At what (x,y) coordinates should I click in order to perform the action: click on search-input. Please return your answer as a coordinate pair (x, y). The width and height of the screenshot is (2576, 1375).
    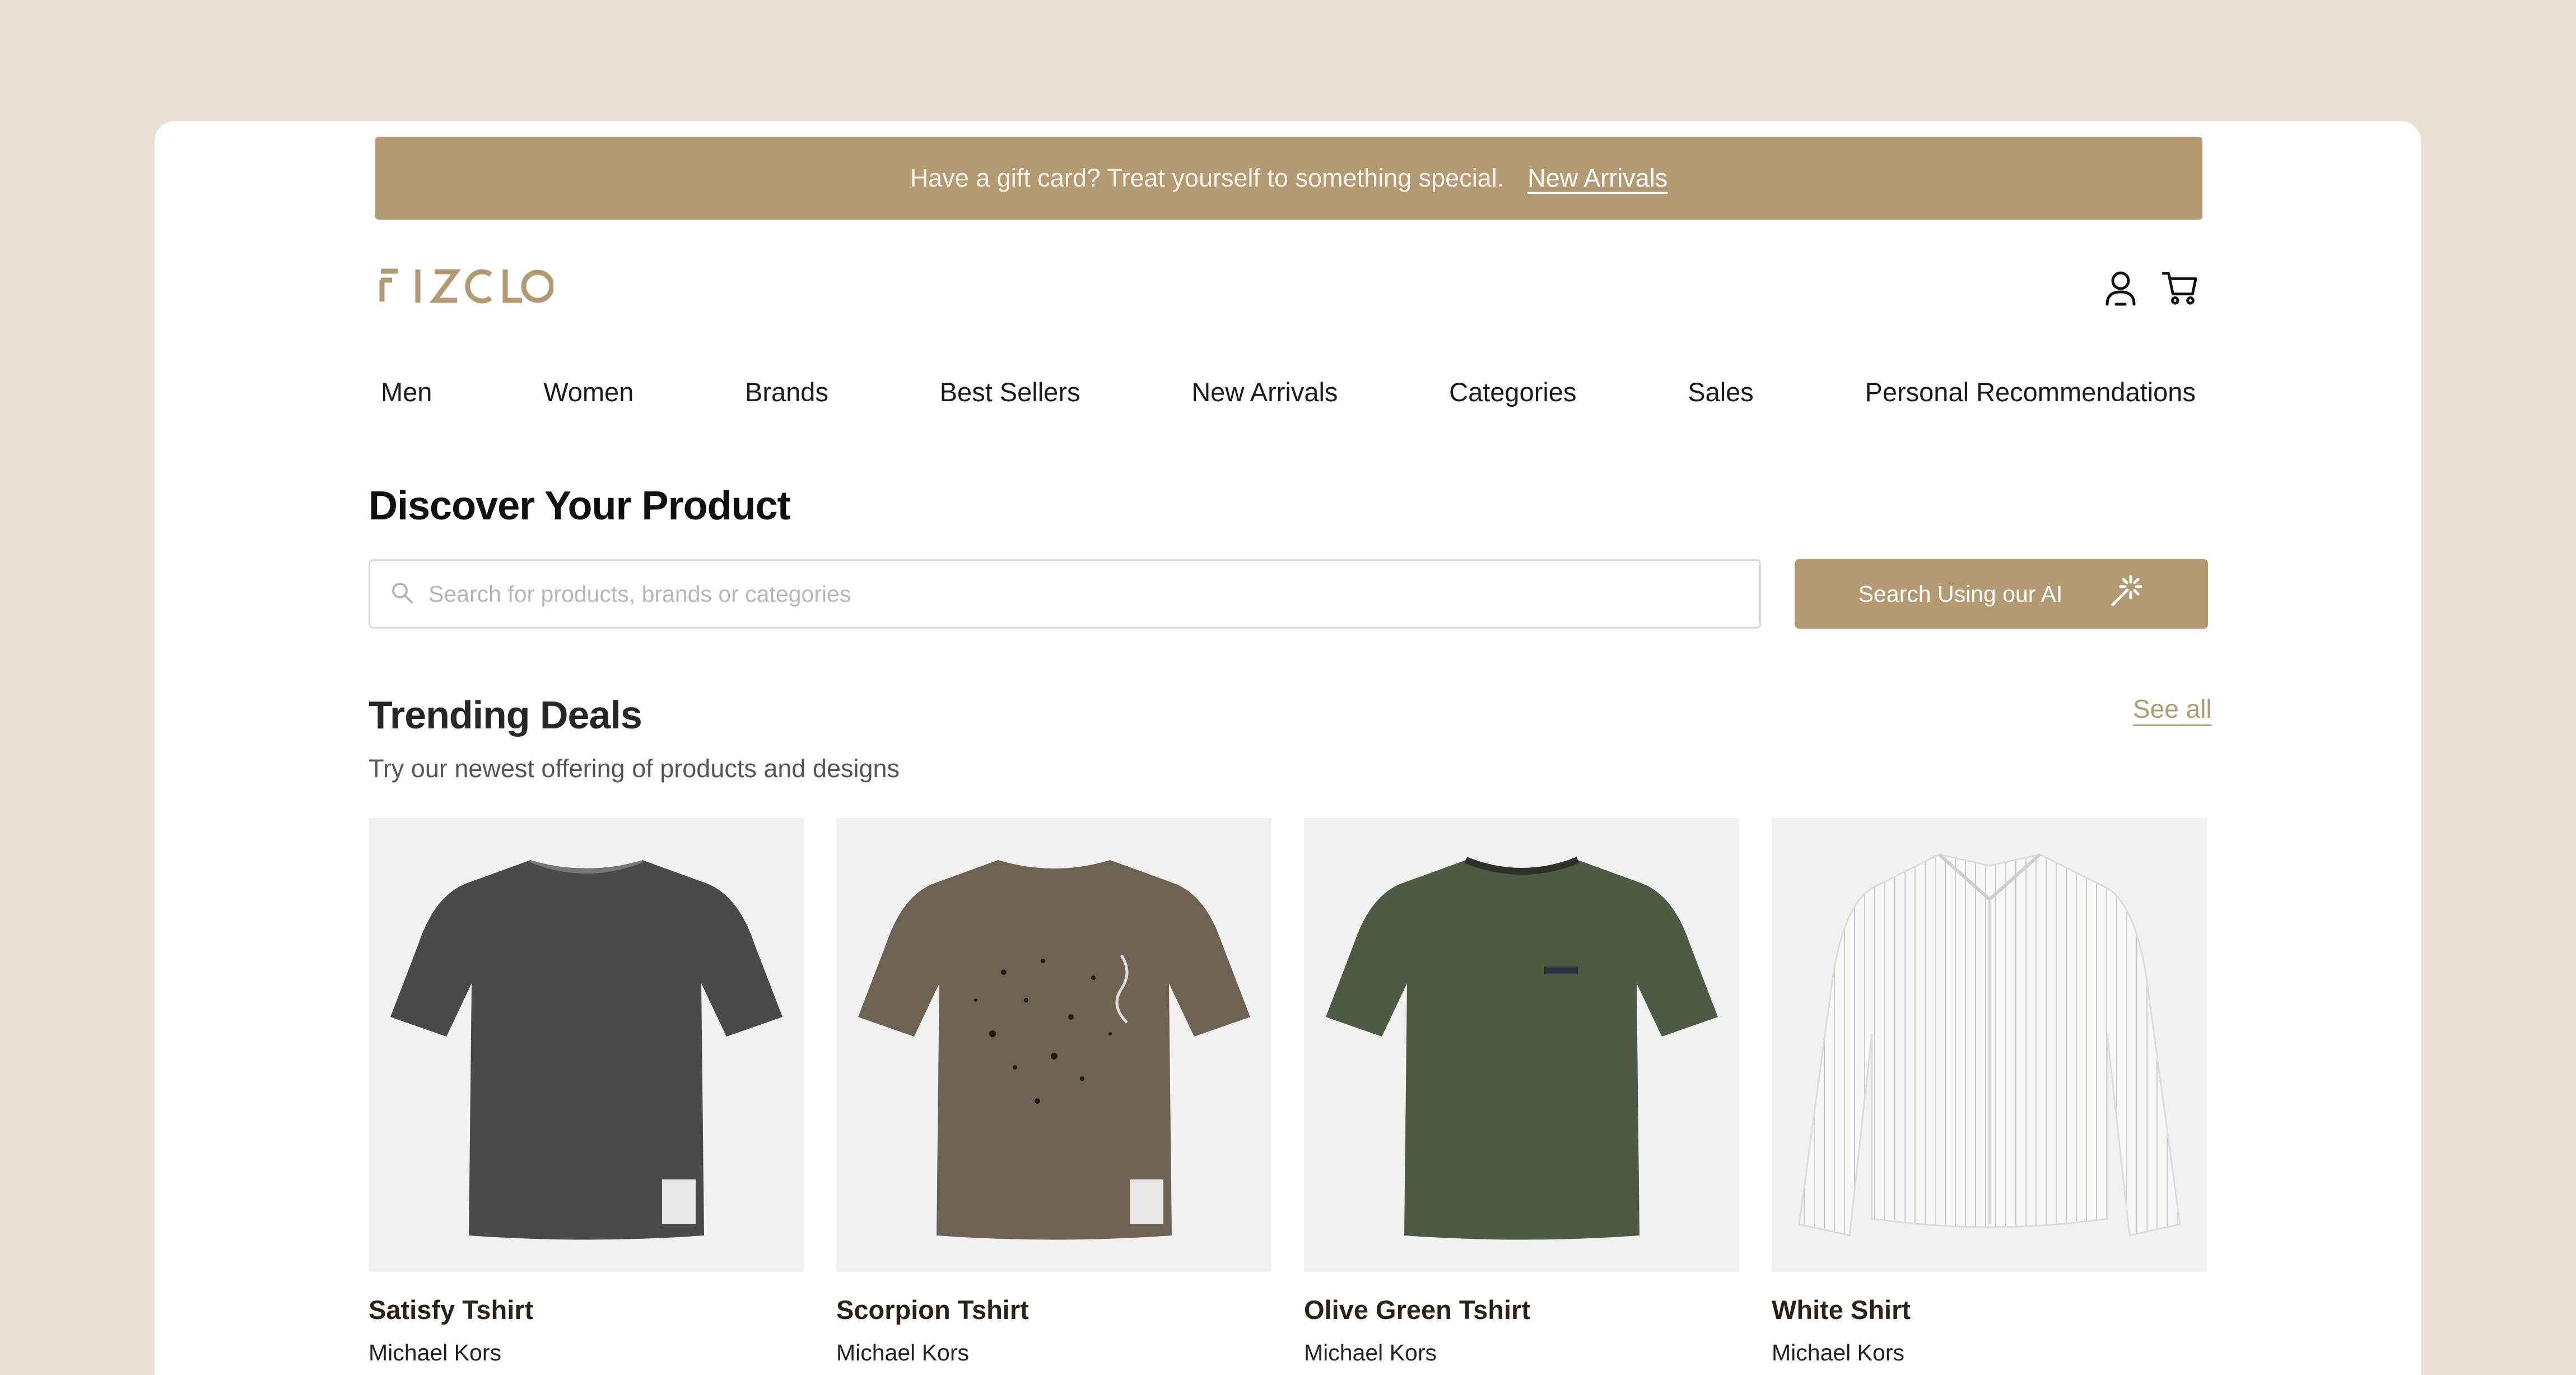
    Looking at the image, I should click on (1093, 593).